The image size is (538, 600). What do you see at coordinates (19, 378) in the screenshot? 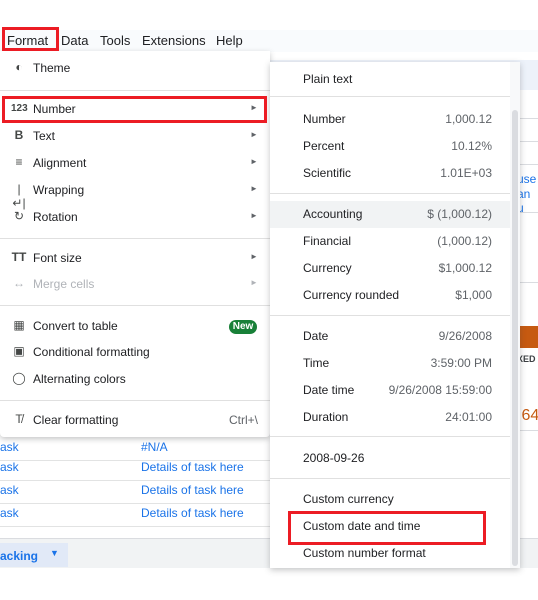
I see `fill-drop-icon: ◯` at bounding box center [19, 378].